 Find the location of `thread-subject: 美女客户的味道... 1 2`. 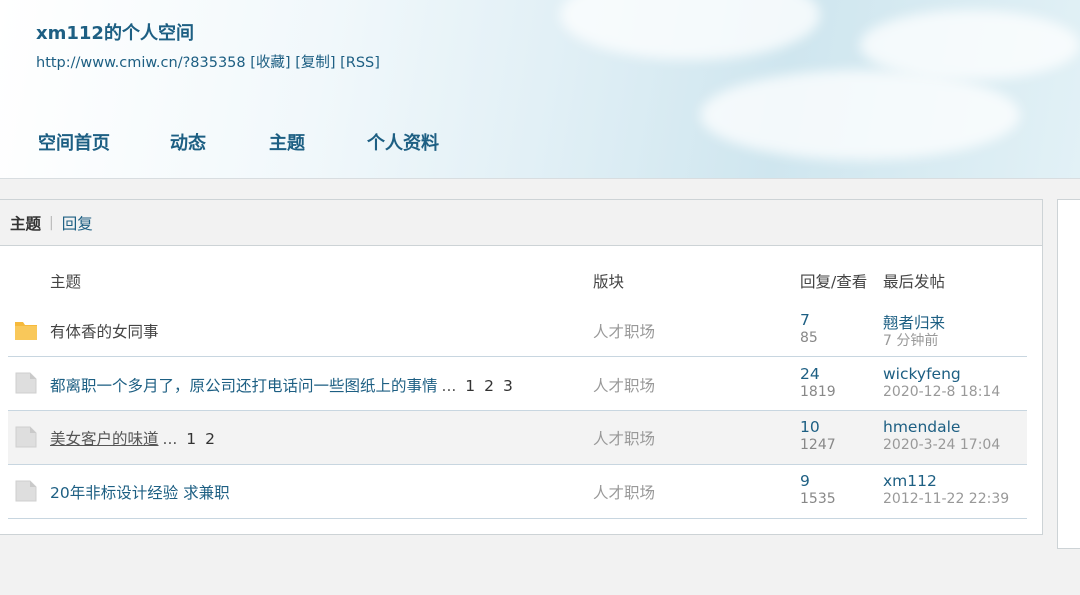

thread-subject: 美女客户的味道... 1 2 is located at coordinates (132, 438).